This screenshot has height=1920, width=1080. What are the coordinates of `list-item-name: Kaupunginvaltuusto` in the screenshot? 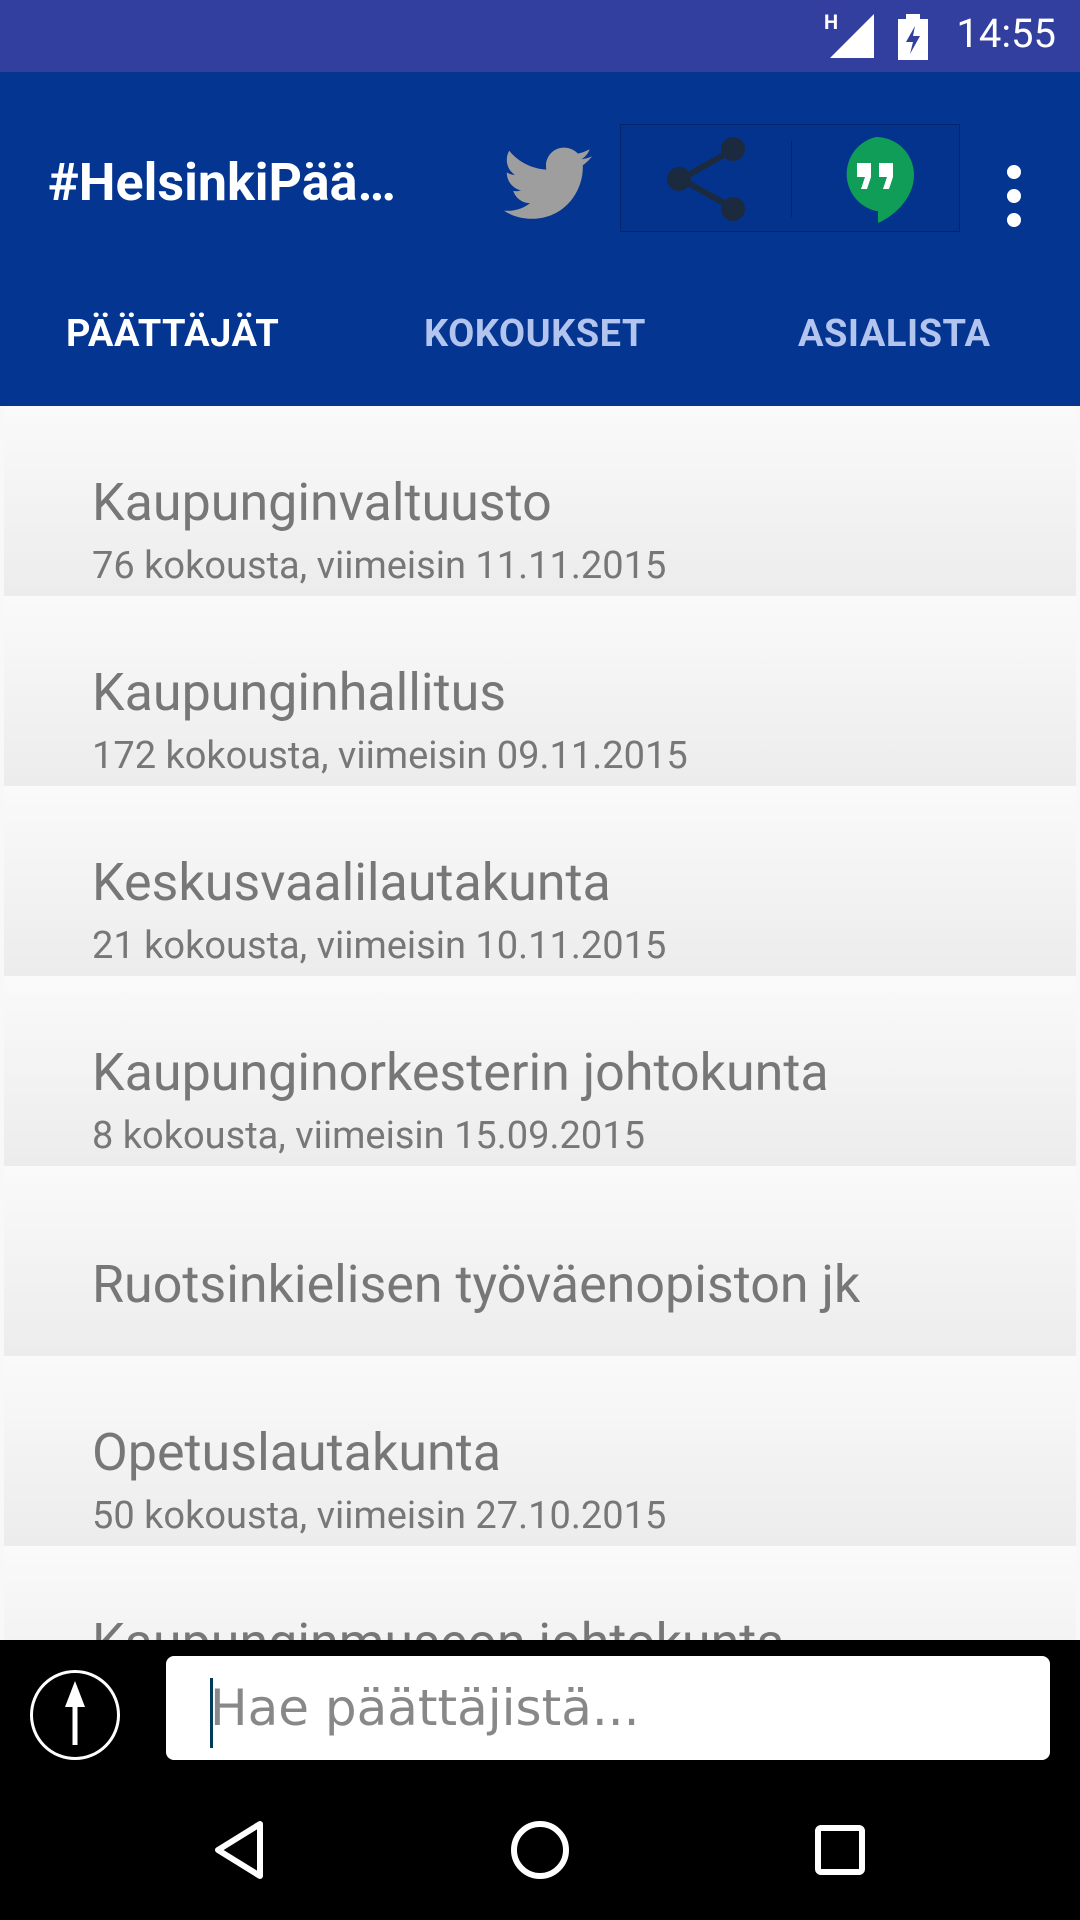 It's located at (322, 502).